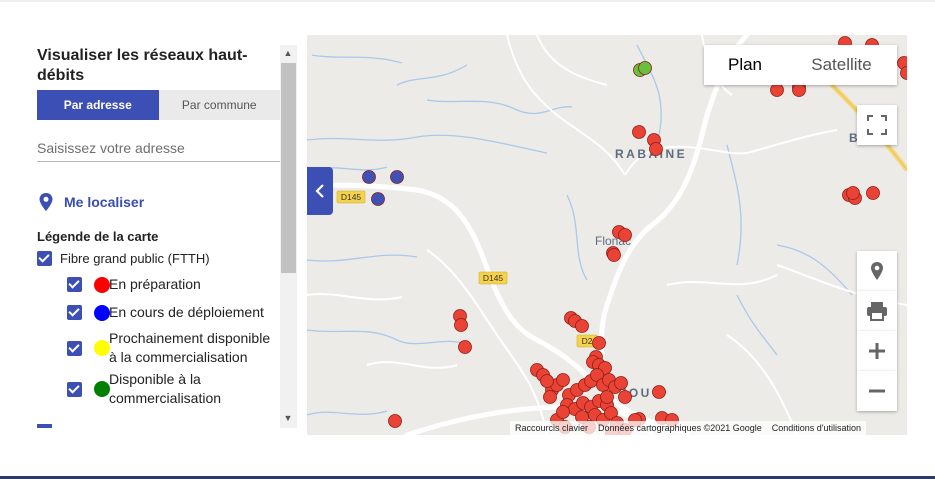 The image size is (935, 479). I want to click on chevron-left-icon, so click(319, 191).